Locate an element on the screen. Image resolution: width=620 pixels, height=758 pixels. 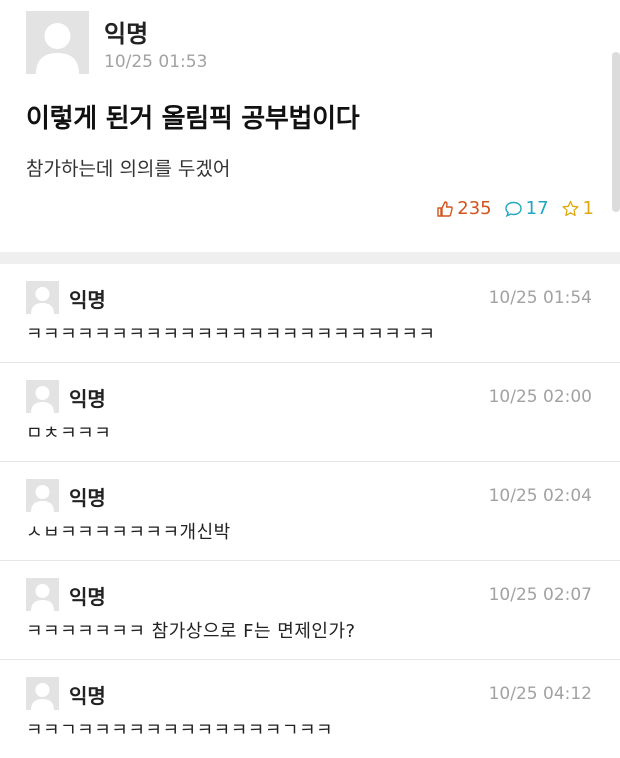
comment-text: ㅋㅋㅋㅋㅋㅋㅋ 참가상으로 F는 면제인가? is located at coordinates (191, 631).